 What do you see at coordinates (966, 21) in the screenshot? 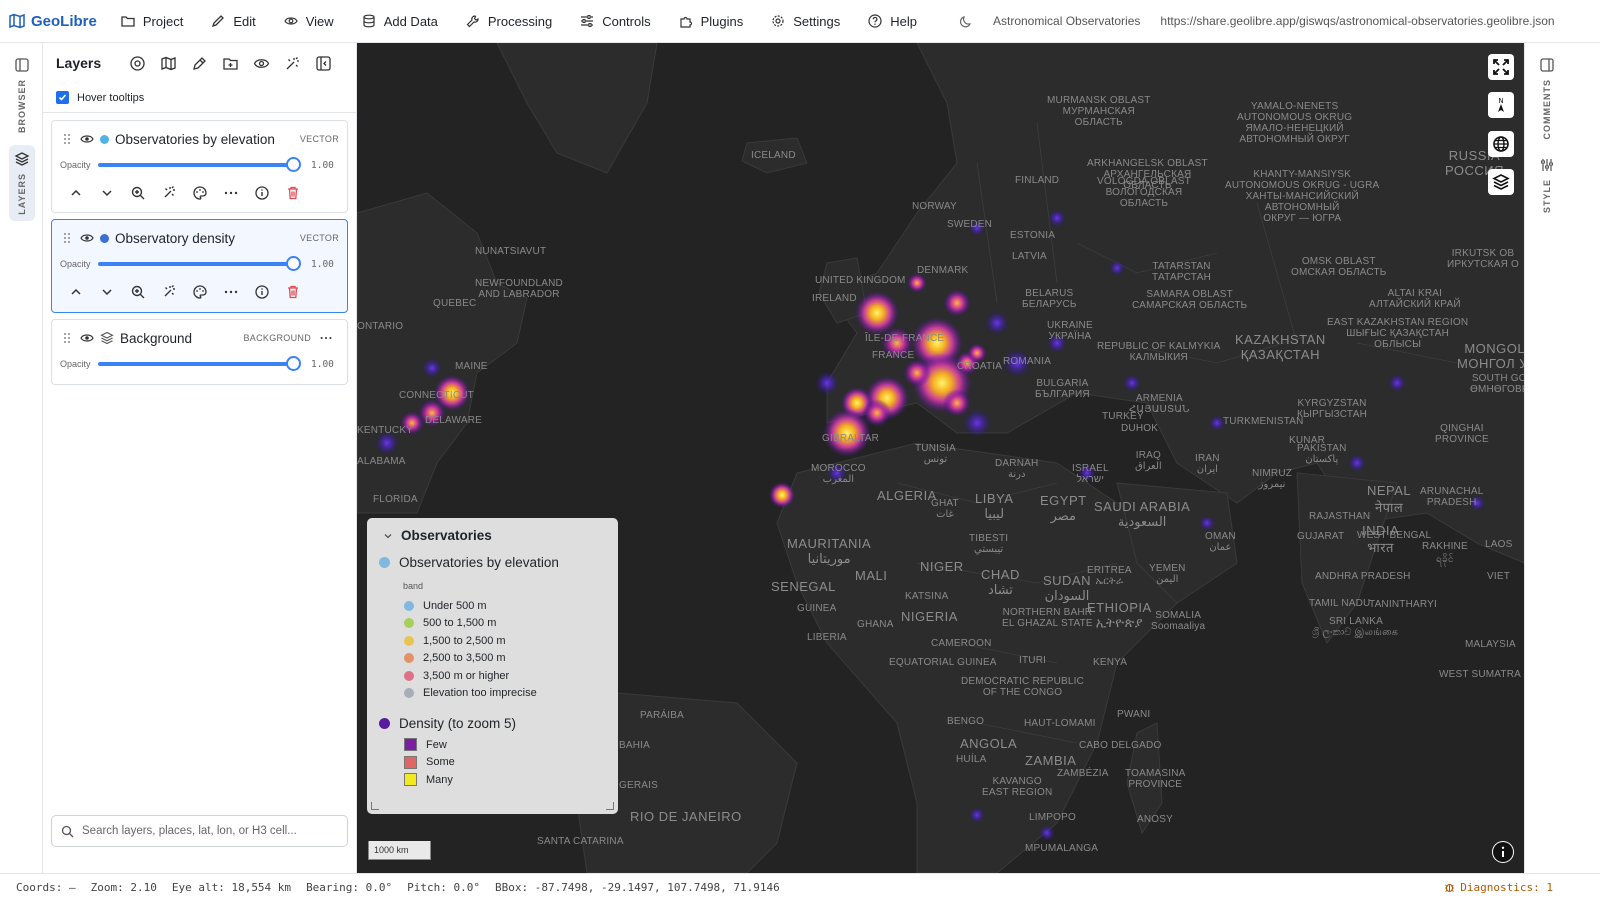
I see `moon-icon` at bounding box center [966, 21].